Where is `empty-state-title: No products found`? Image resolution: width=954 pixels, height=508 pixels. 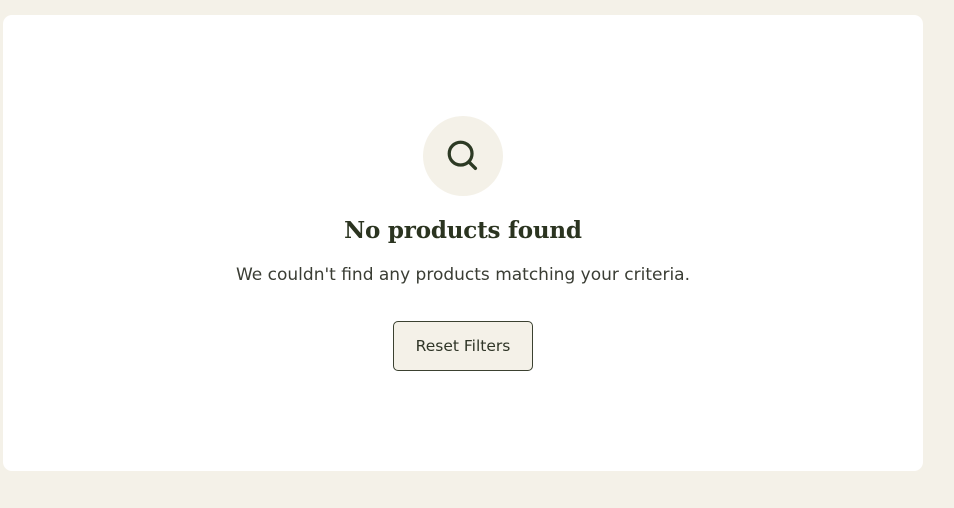
empty-state-title: No products found is located at coordinates (463, 230).